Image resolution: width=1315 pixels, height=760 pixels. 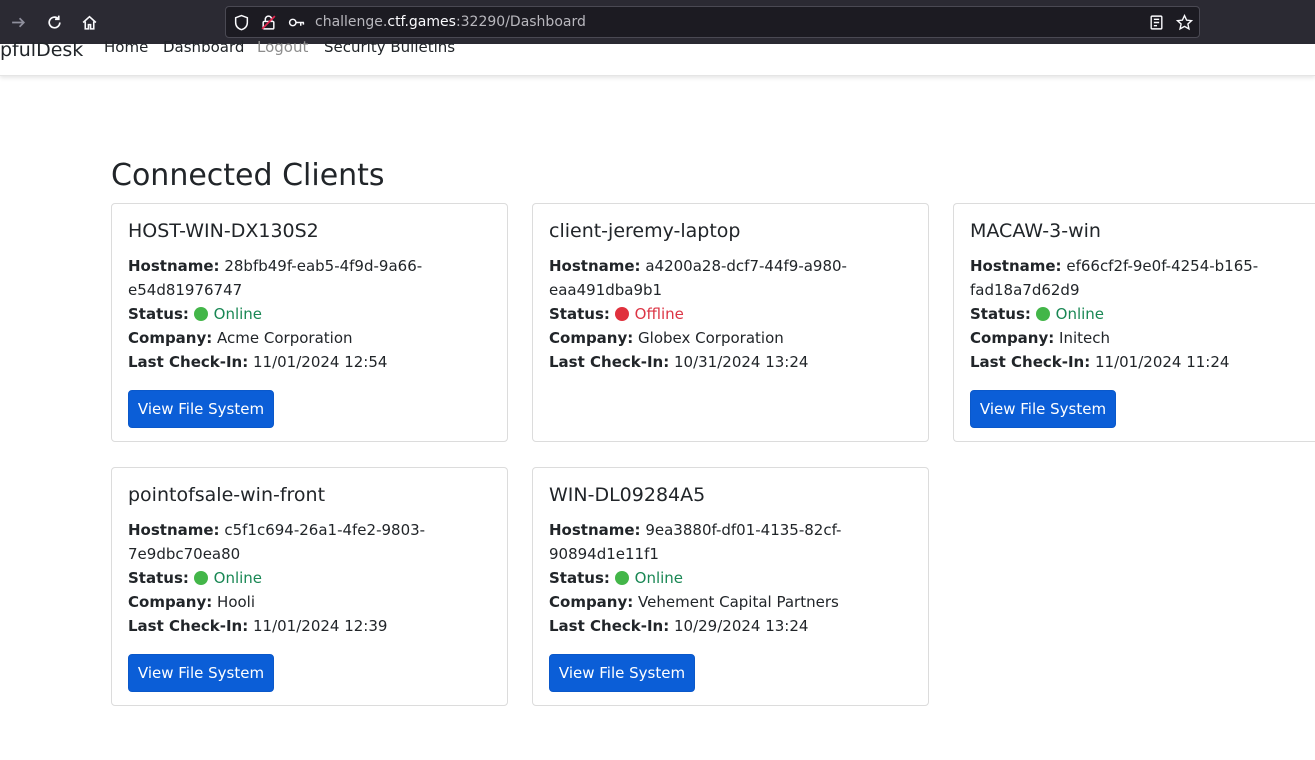 I want to click on company-row: Company: Globex Corporation, so click(x=666, y=338).